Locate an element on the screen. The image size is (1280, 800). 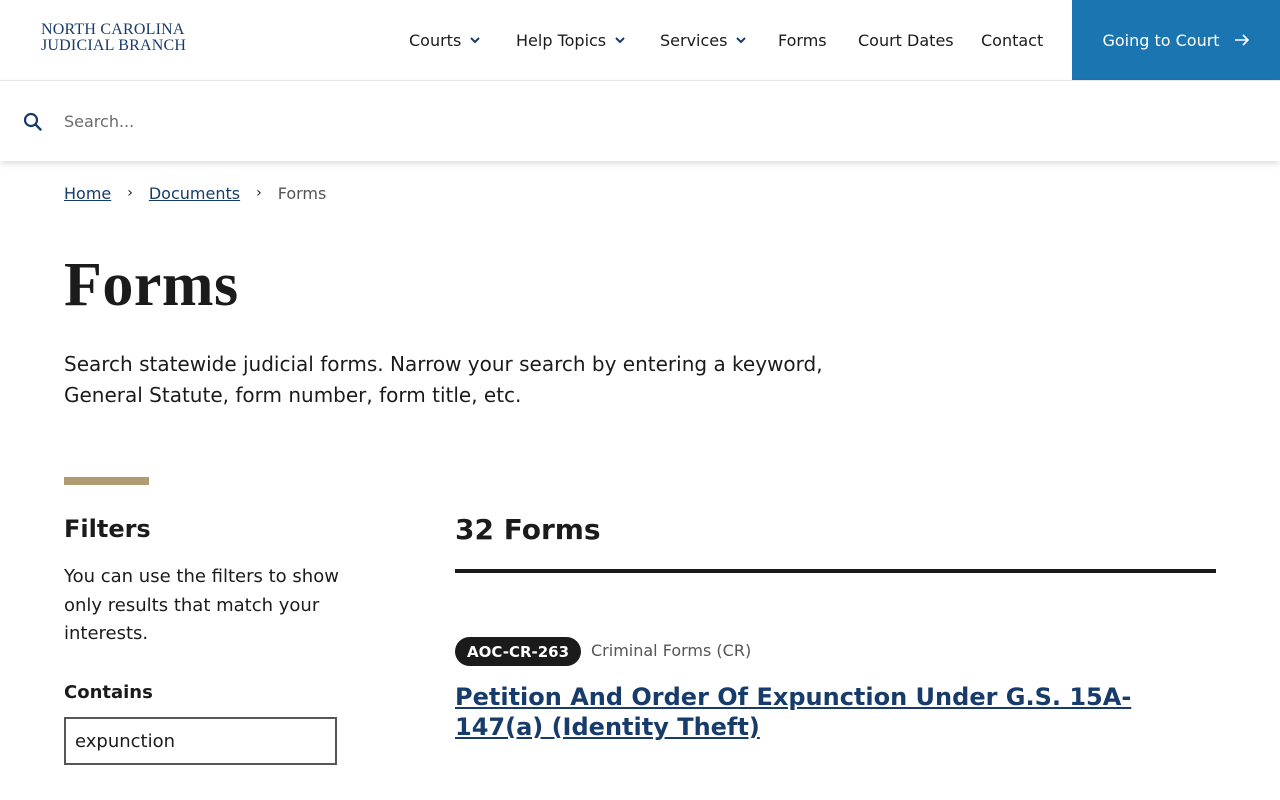
nav-courts: Courts is located at coordinates (445, 40).